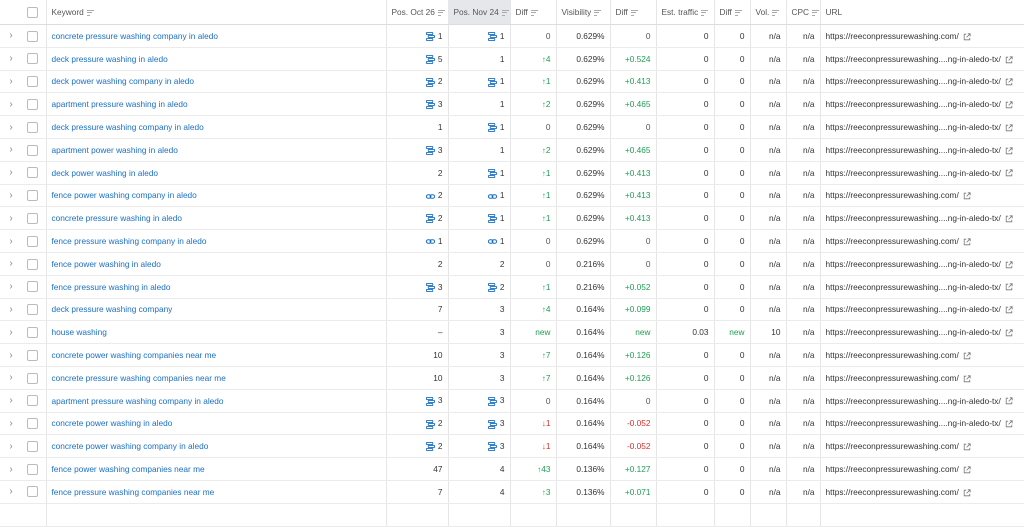 The width and height of the screenshot is (1024, 527). I want to click on keyword-link: fence power washing in aledo, so click(106, 264).